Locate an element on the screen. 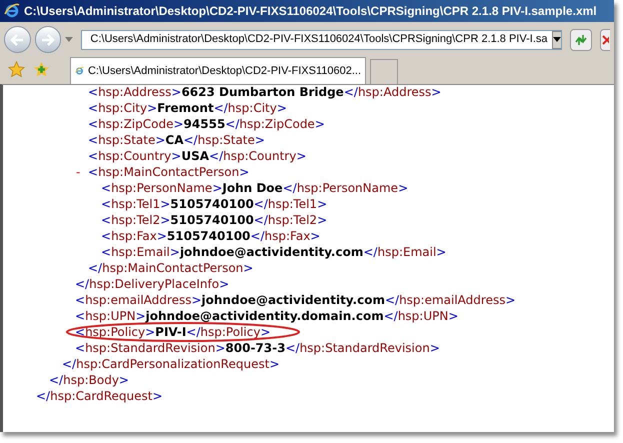  star-icon is located at coordinates (16, 69).